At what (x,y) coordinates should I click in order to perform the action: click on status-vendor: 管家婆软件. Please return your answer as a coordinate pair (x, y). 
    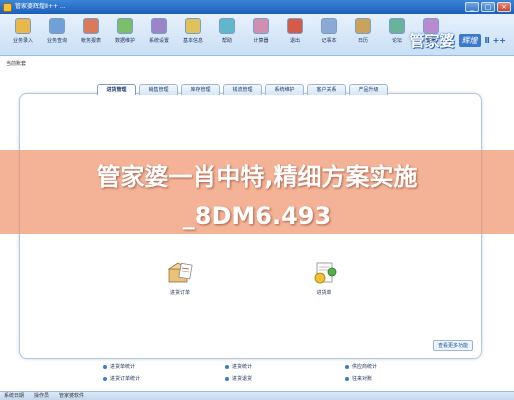
    Looking at the image, I should click on (72, 396).